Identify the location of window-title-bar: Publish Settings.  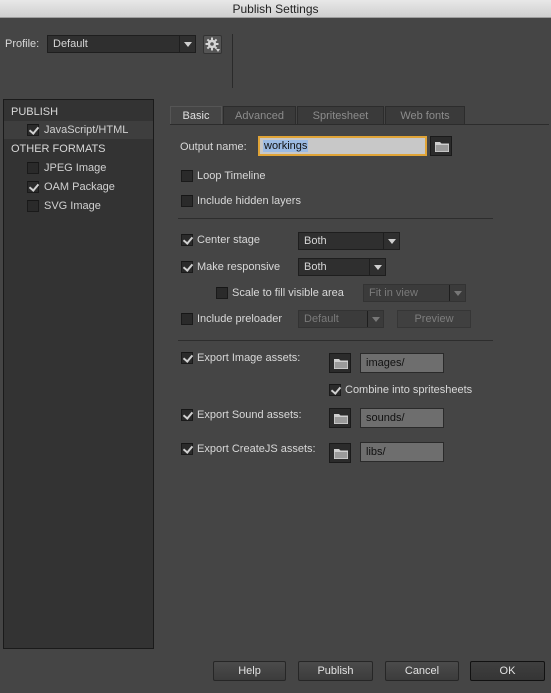
(275, 9).